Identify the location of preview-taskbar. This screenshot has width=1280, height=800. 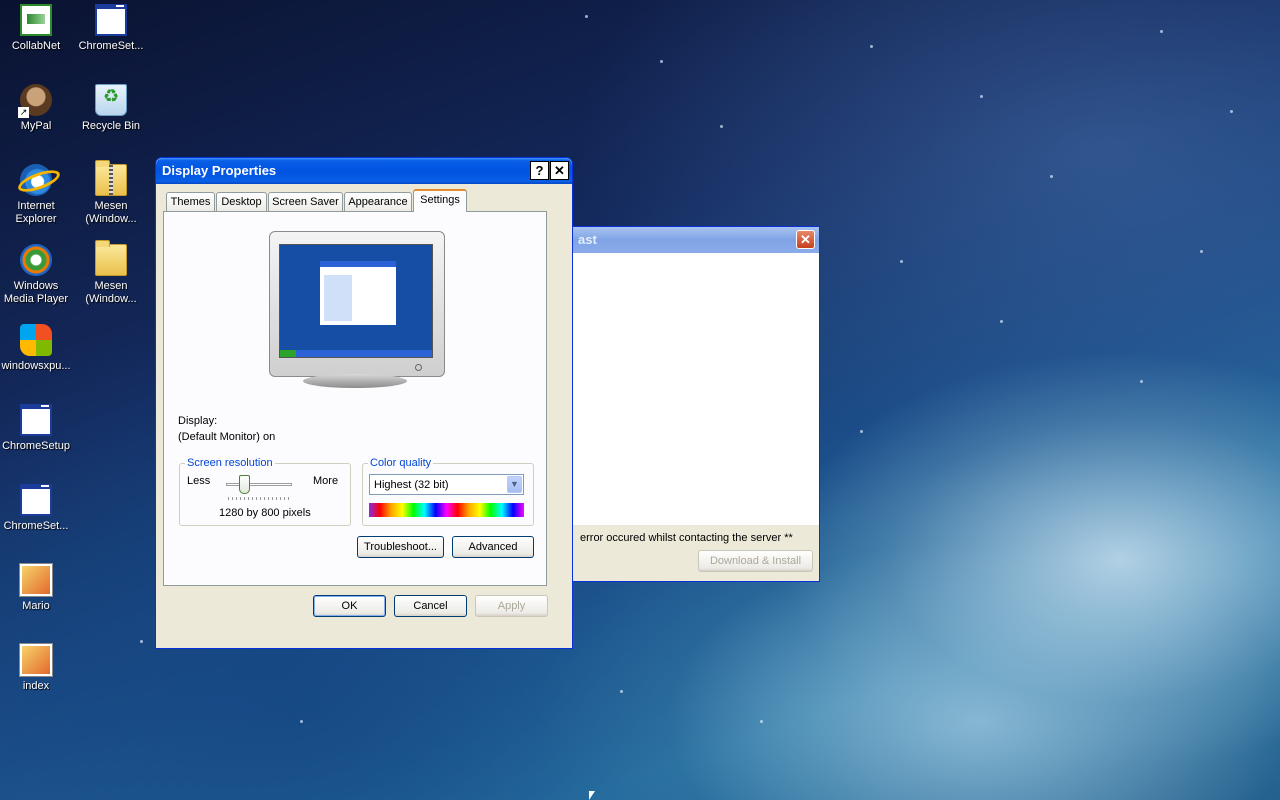
(356, 353).